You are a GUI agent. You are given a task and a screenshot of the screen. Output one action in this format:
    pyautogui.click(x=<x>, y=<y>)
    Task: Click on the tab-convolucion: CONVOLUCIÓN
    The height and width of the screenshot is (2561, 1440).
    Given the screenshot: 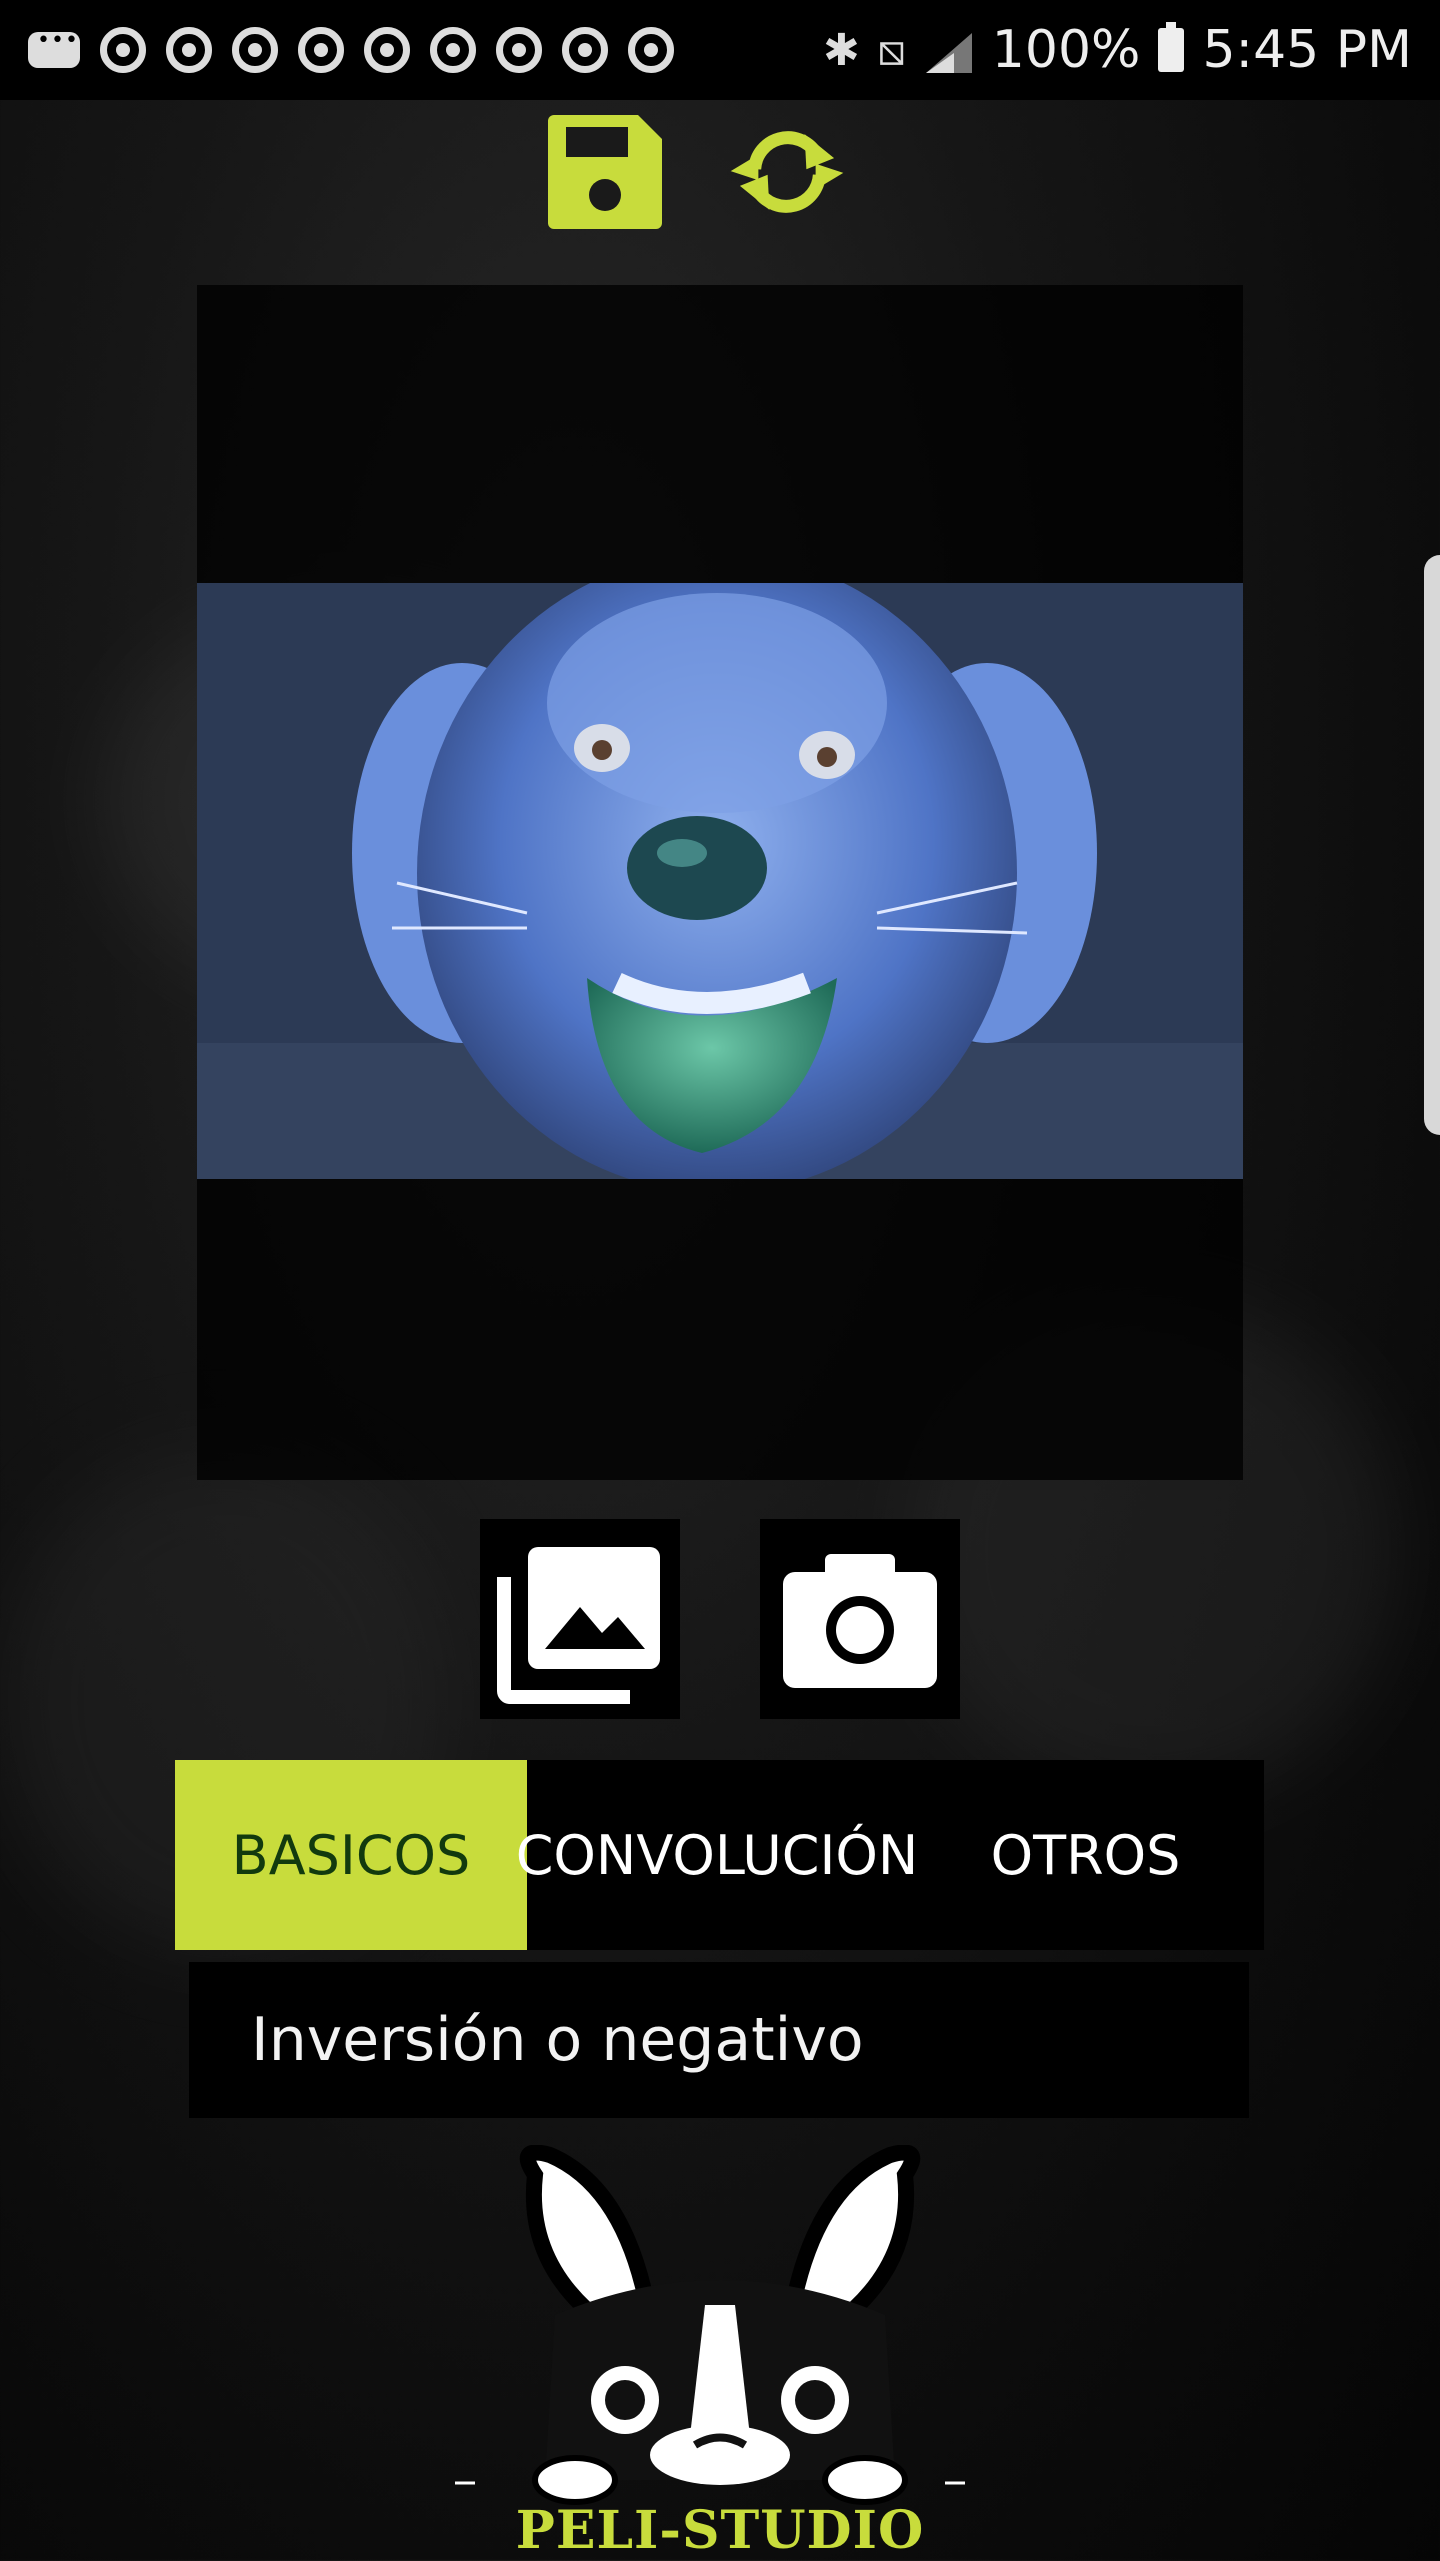 What is the action you would take?
    pyautogui.click(x=717, y=1855)
    